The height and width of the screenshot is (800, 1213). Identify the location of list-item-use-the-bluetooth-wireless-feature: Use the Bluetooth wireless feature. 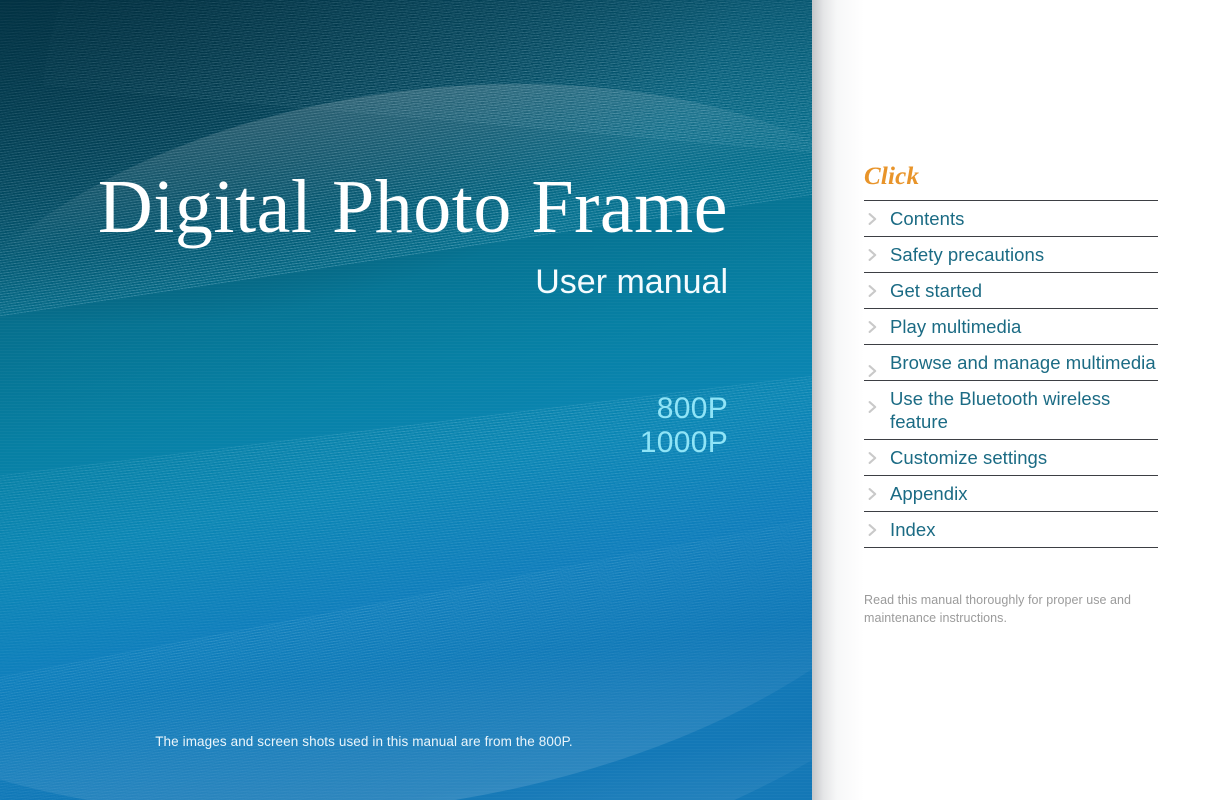
(1011, 409).